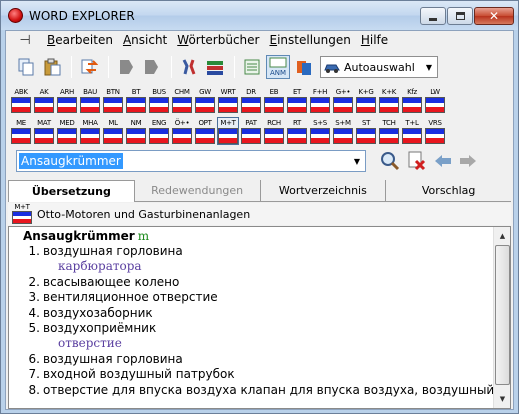 This screenshot has width=519, height=414. I want to click on car-icon, so click(332, 68).